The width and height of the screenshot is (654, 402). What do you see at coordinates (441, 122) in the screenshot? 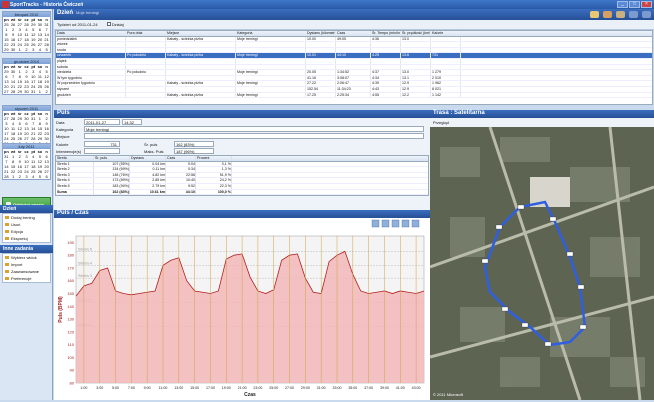
I see `map-overview-button: Przegląd` at bounding box center [441, 122].